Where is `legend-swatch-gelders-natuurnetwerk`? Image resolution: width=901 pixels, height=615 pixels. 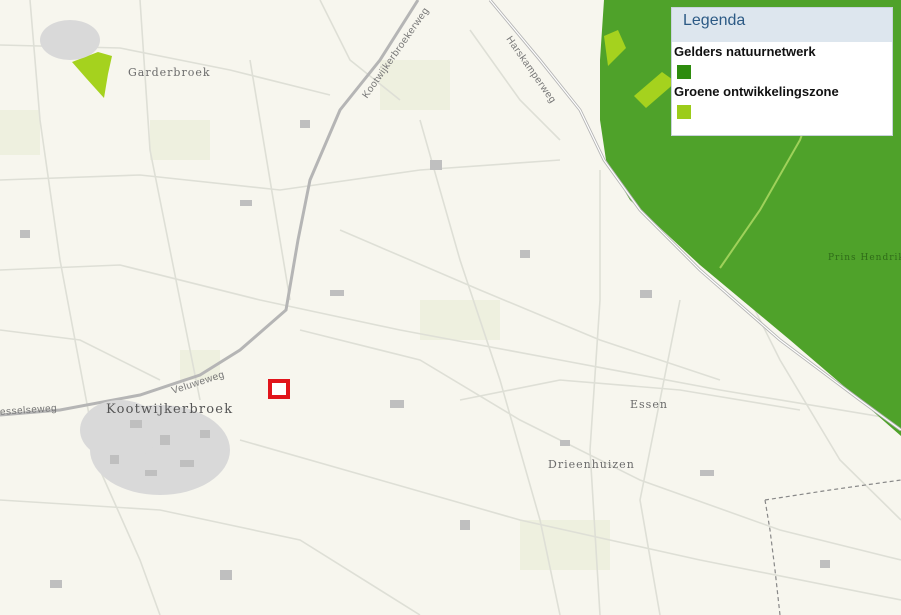 legend-swatch-gelders-natuurnetwerk is located at coordinates (684, 72).